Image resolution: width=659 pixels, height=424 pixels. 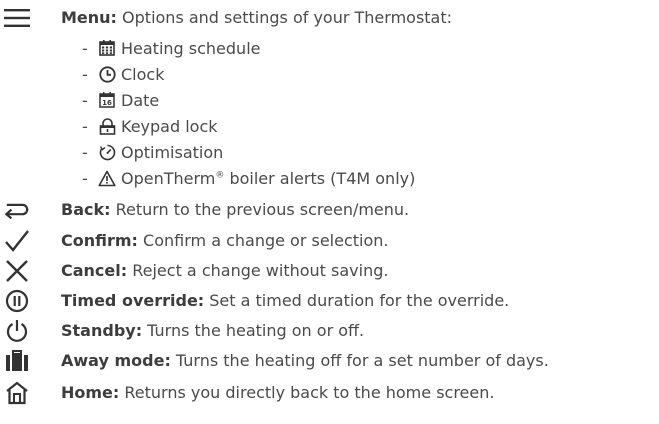 I want to click on back-label: Back:, so click(x=86, y=209).